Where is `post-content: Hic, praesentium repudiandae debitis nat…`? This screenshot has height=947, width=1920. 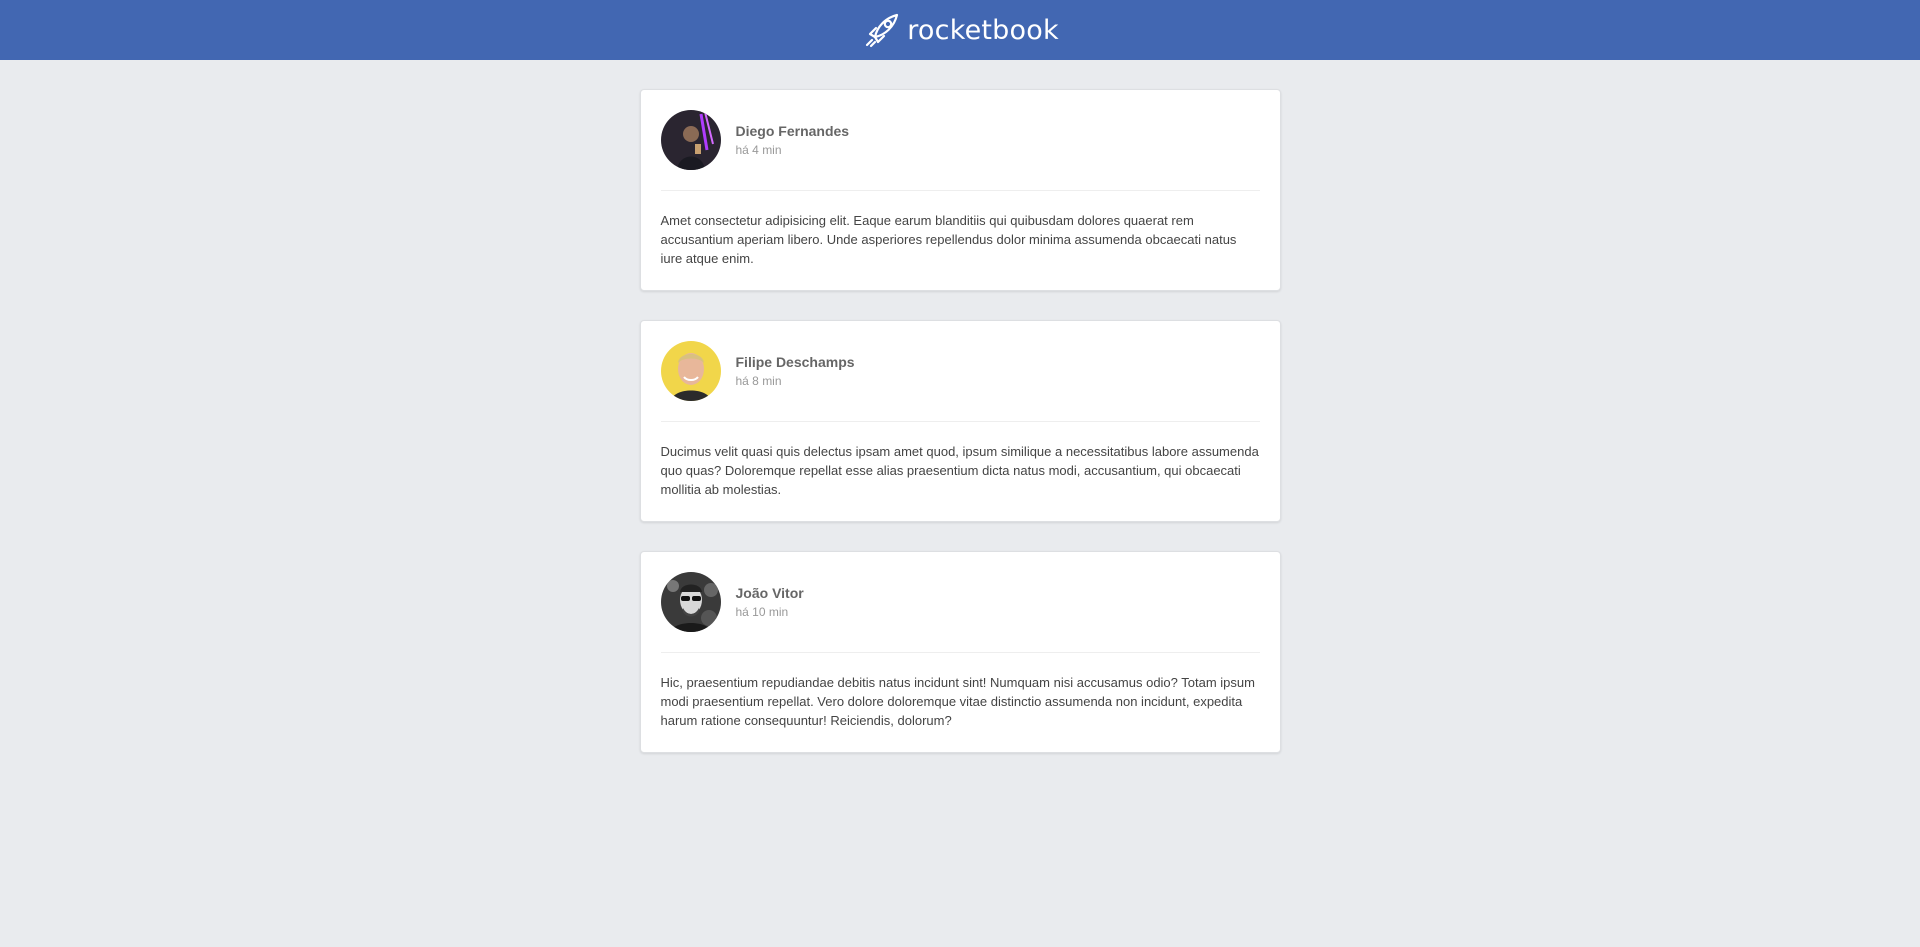 post-content: Hic, praesentium repudiandae debitis nat… is located at coordinates (957, 701).